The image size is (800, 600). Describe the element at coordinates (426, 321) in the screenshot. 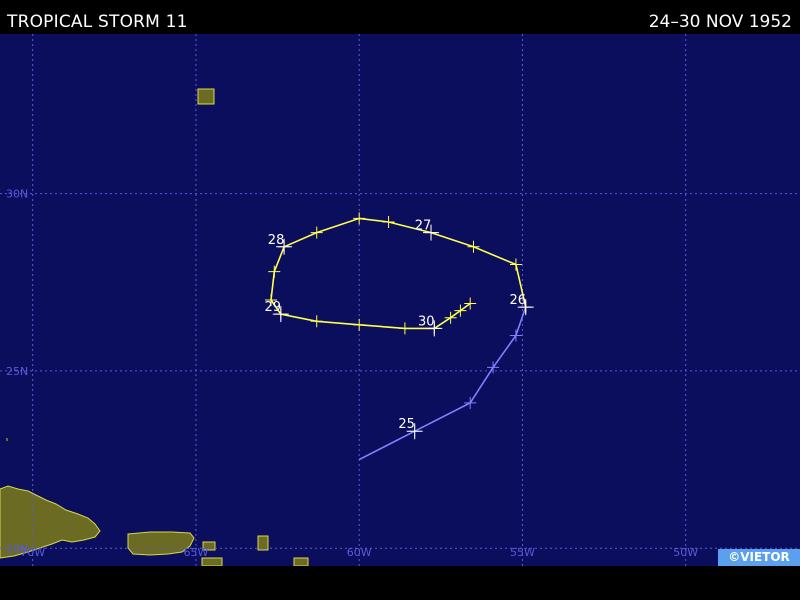

I see `day-label: 30` at that location.